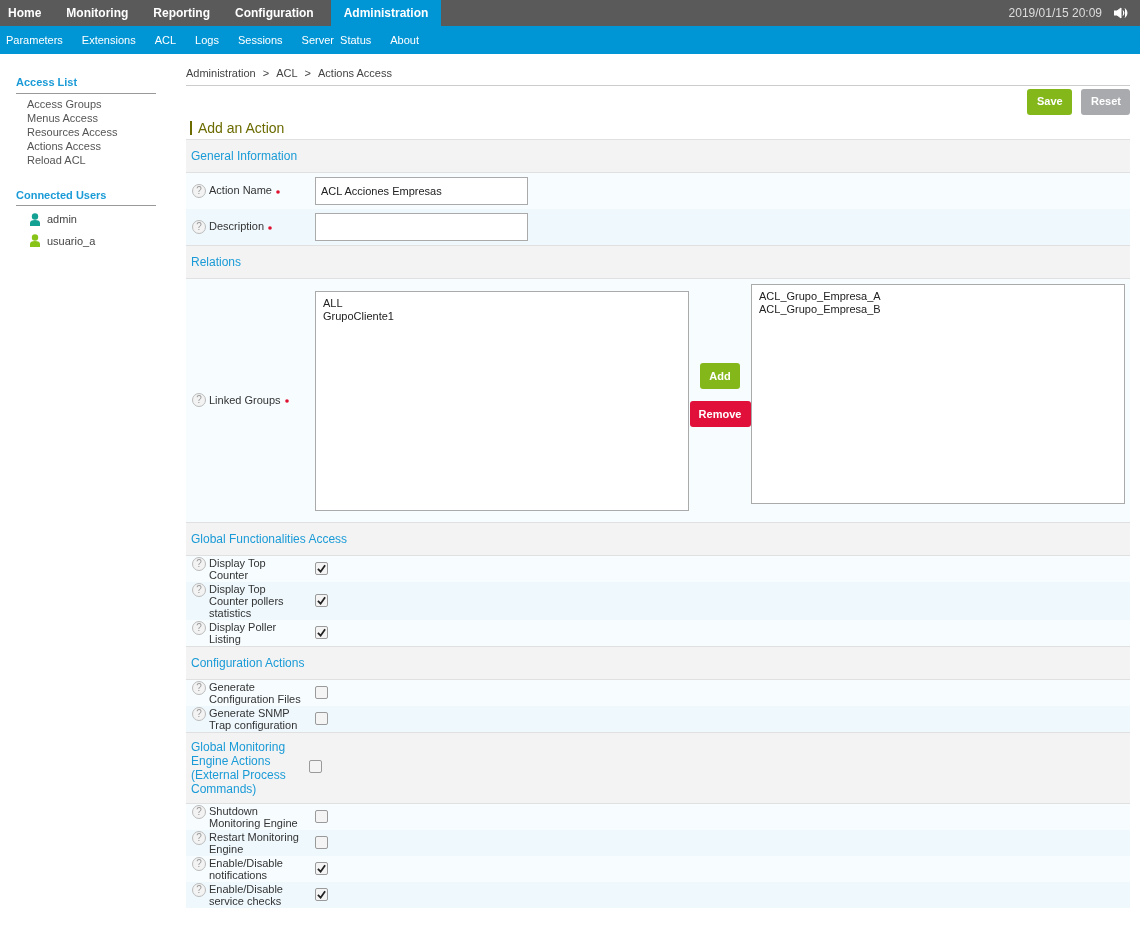 The height and width of the screenshot is (928, 1140). Describe the element at coordinates (269, 538) in the screenshot. I see `section-title: Global Functionalities Access` at that location.